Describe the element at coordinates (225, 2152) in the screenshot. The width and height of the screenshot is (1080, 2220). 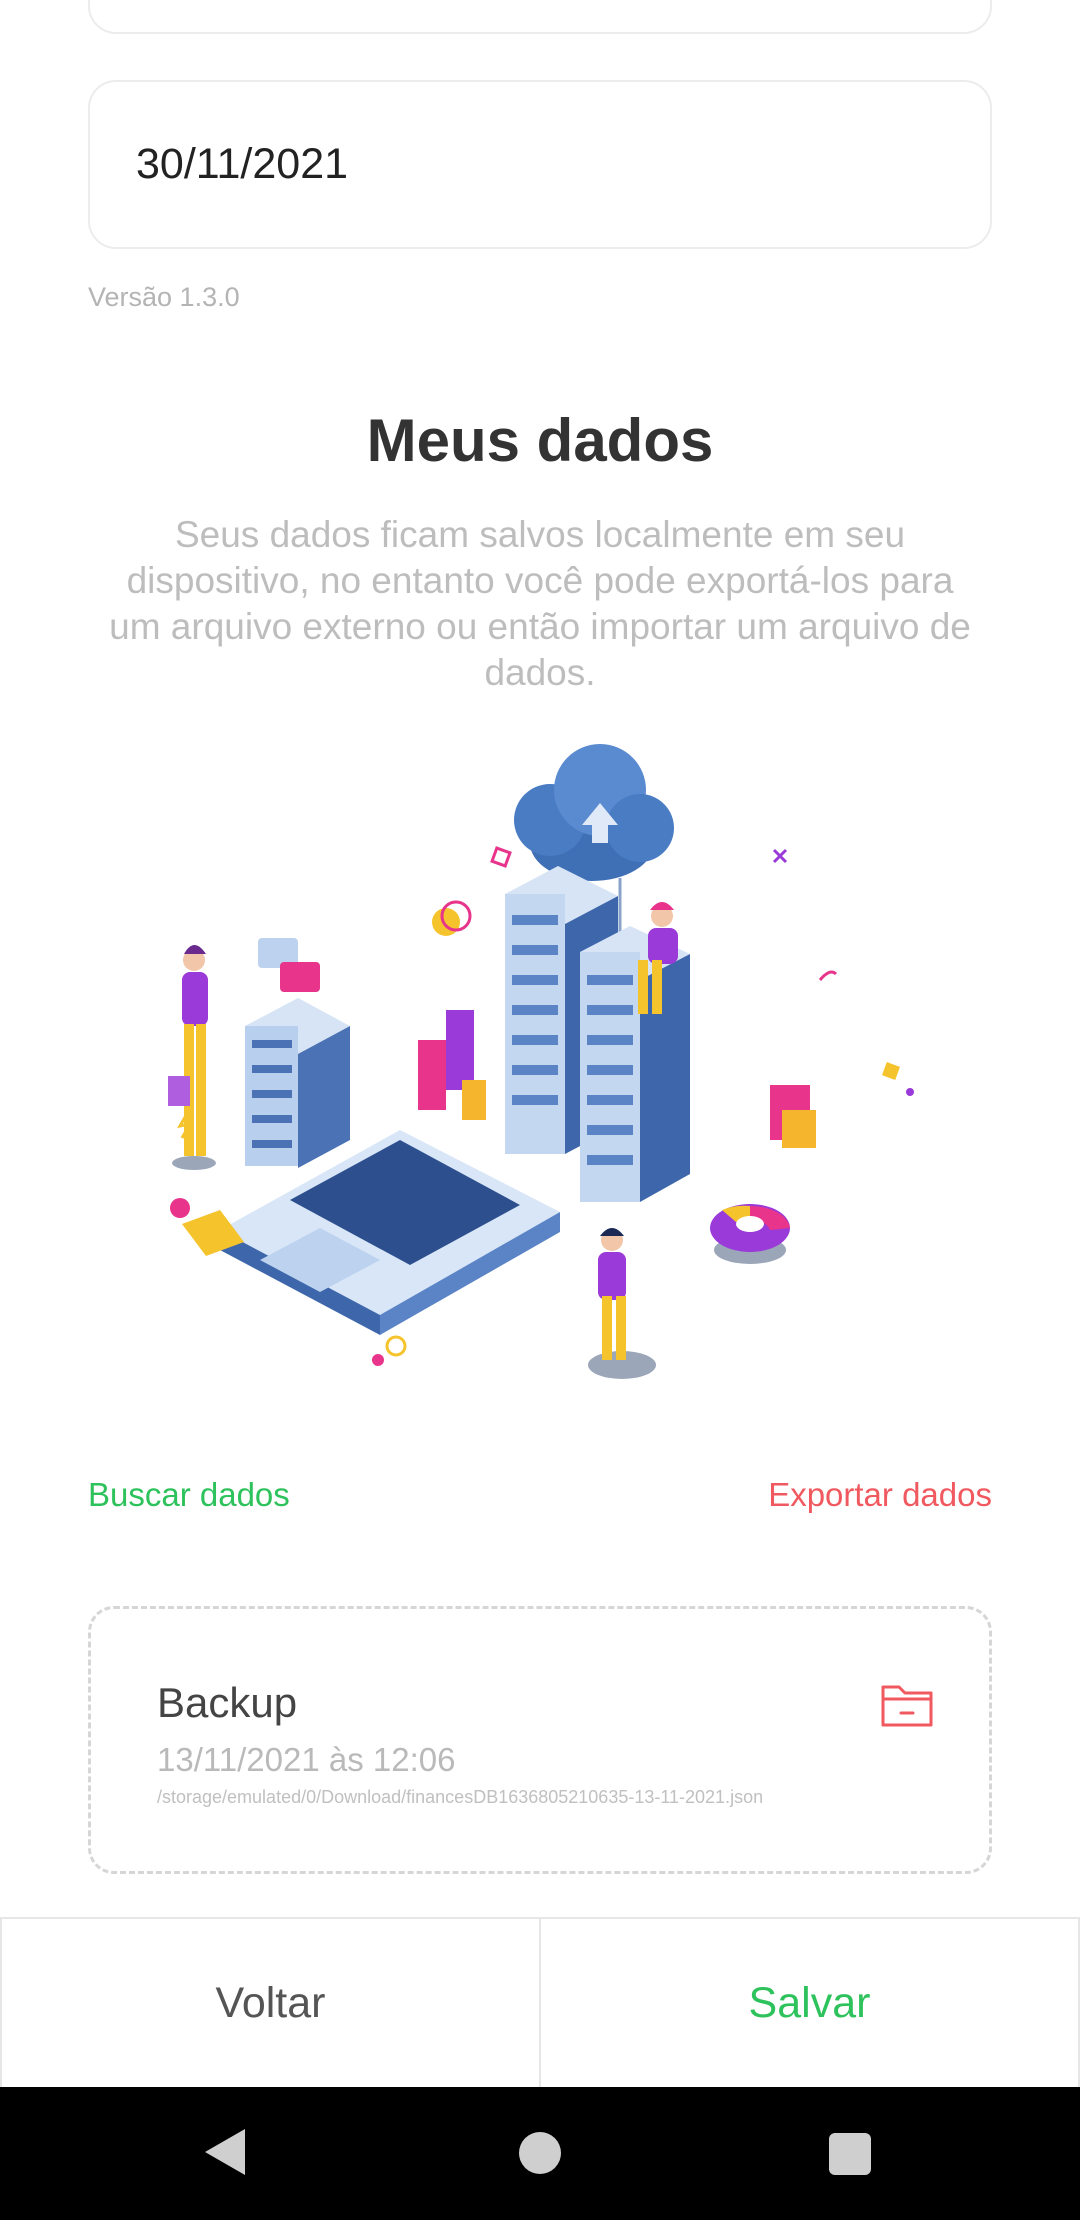
I see `nav-back-icon` at that location.